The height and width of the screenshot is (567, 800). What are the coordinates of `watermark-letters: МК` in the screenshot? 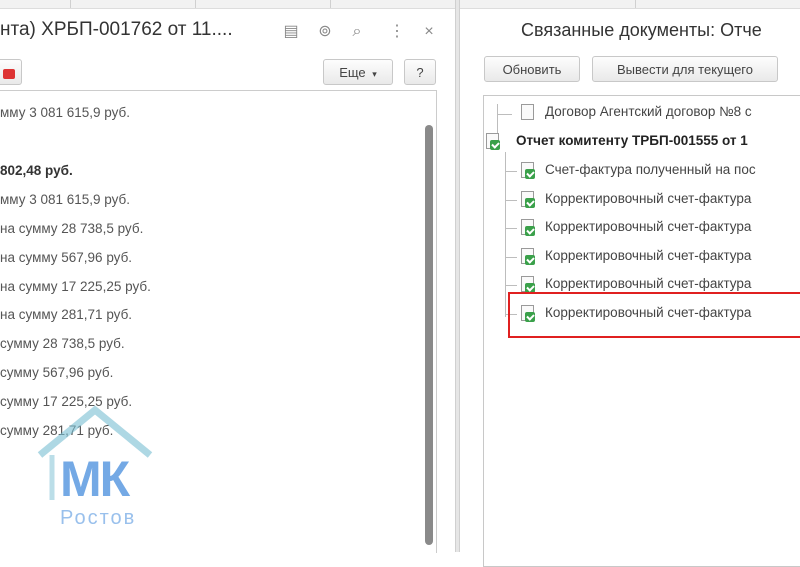 It's located at (95, 479).